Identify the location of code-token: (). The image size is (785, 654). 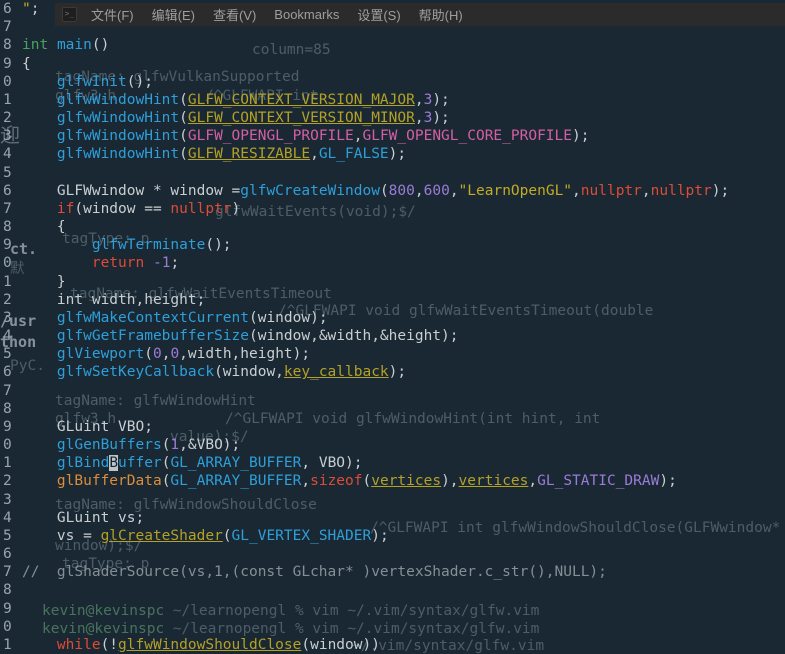
(100, 45).